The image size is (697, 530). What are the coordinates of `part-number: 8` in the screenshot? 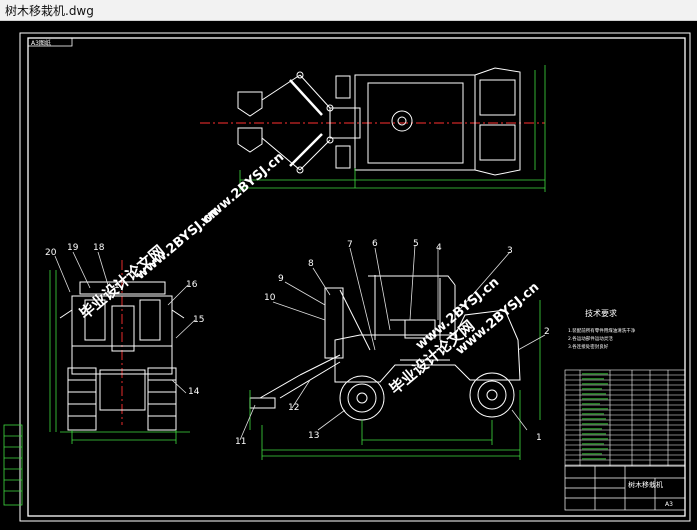 It's located at (311, 264).